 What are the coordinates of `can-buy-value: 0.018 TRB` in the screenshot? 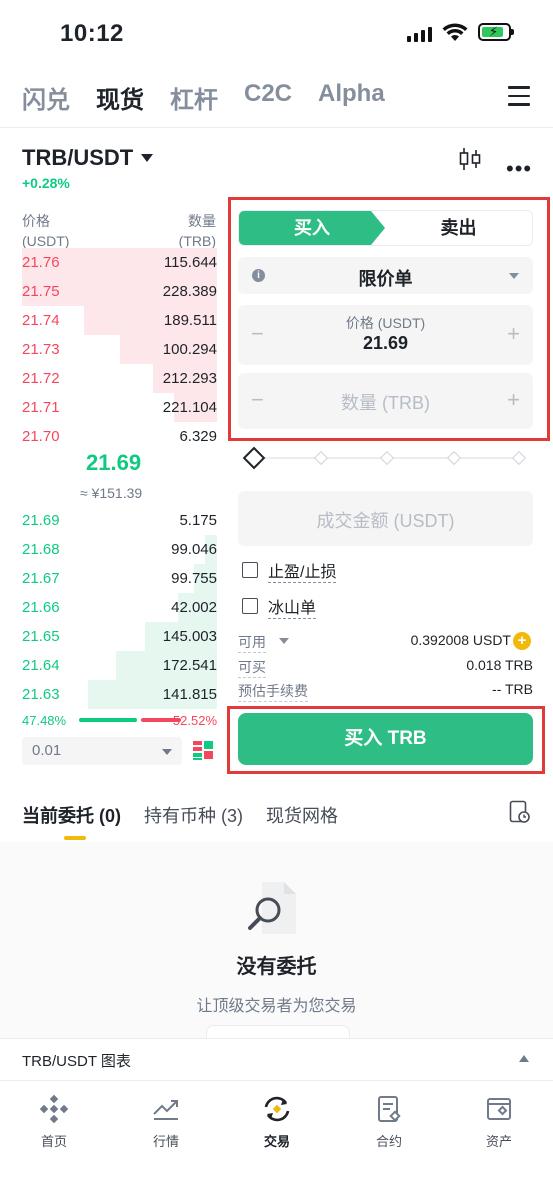 It's located at (499, 665).